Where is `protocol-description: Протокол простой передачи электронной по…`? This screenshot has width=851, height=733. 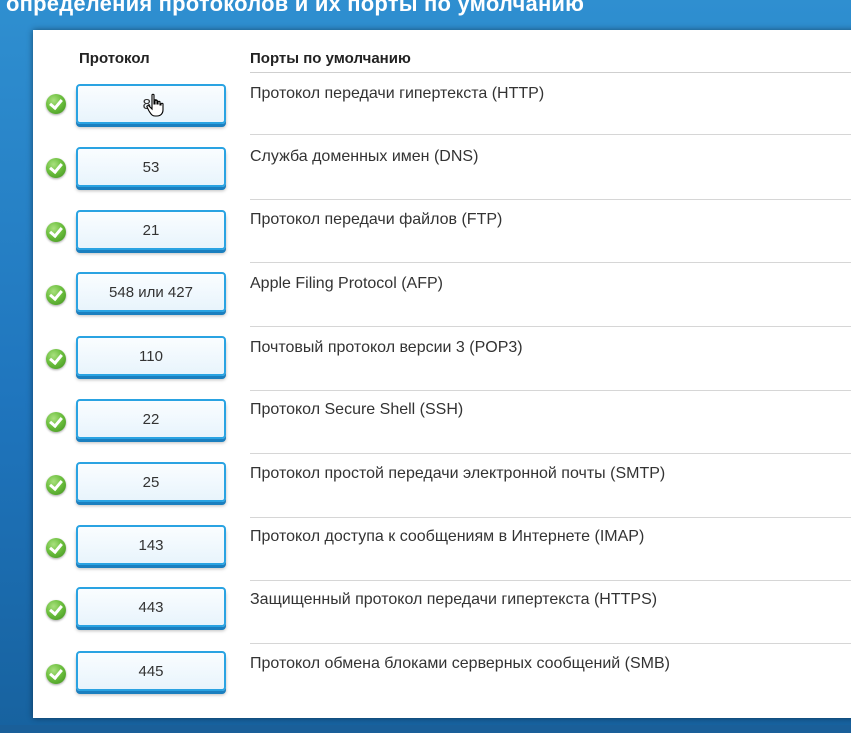 protocol-description: Протокол простой передачи электронной по… is located at coordinates (458, 473).